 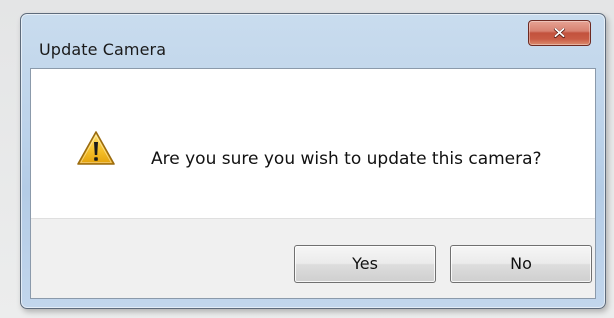 What do you see at coordinates (103, 49) in the screenshot?
I see `dialog-title: Update Camera` at bounding box center [103, 49].